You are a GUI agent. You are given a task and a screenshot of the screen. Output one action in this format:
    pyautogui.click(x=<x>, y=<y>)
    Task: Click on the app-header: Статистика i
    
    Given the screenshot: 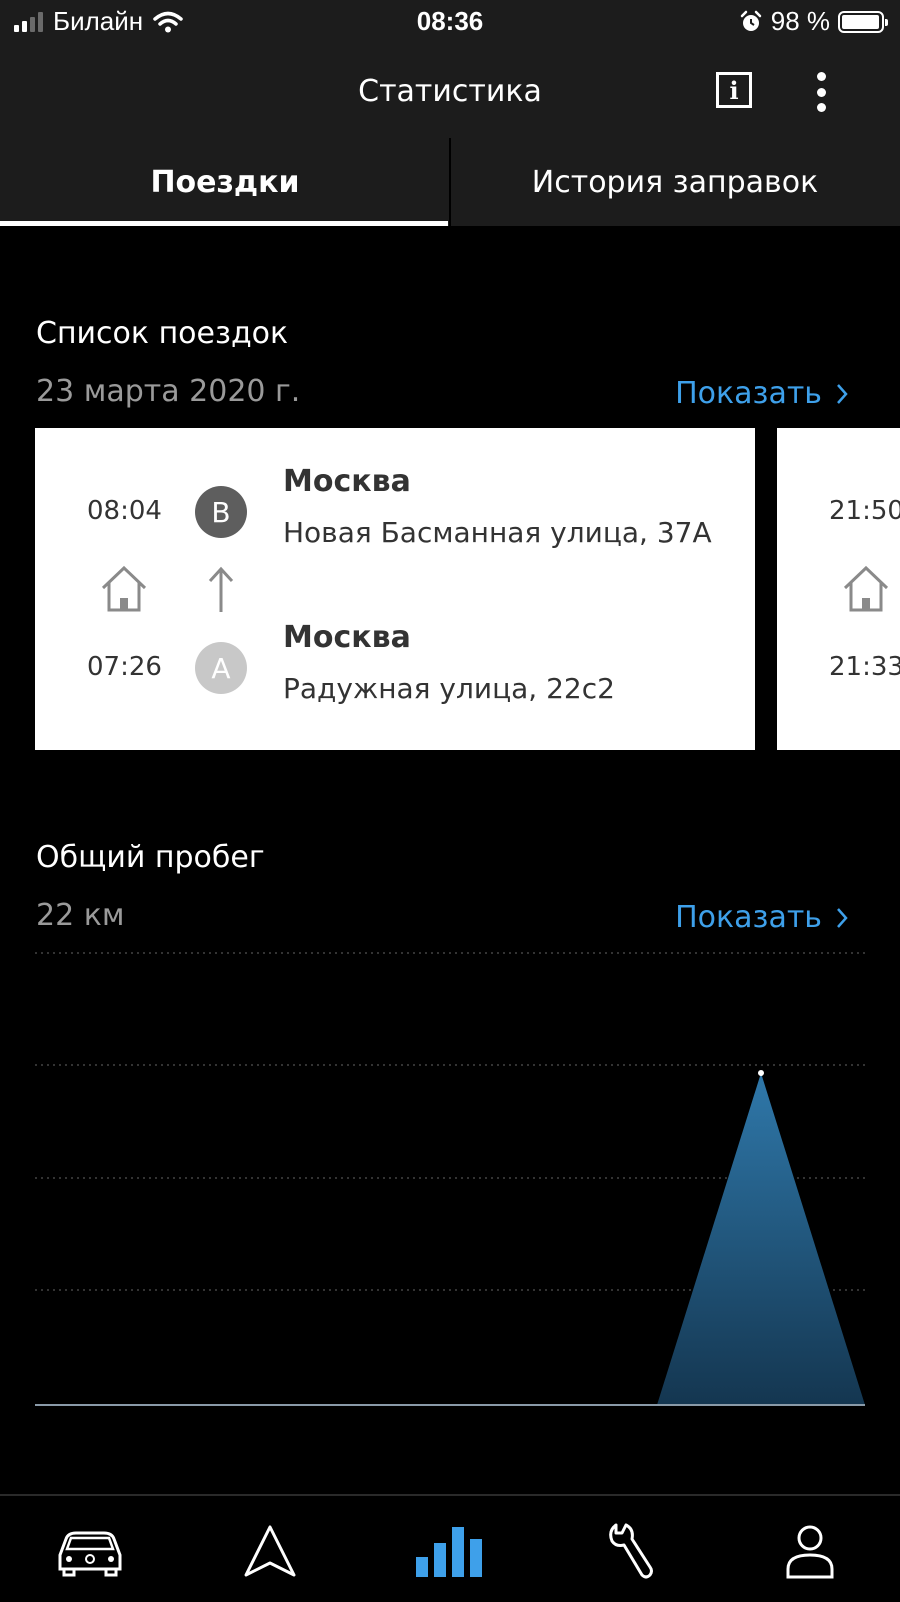 What is the action you would take?
    pyautogui.click(x=450, y=92)
    